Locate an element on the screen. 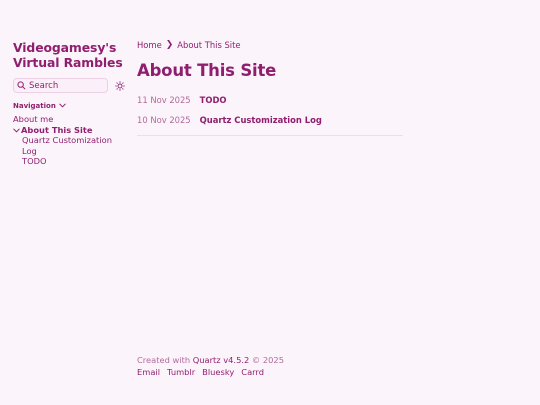 This screenshot has width=540, height=405. footer-link-tumblr: Tumblr is located at coordinates (181, 372).